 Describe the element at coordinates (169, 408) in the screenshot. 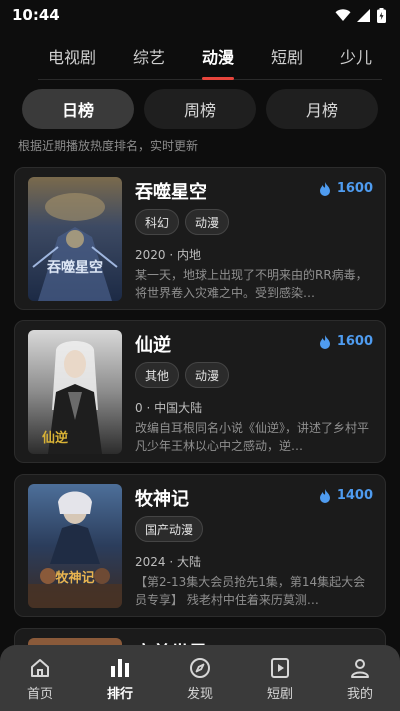

I see `item-meta: 0 · 中国大陆` at that location.